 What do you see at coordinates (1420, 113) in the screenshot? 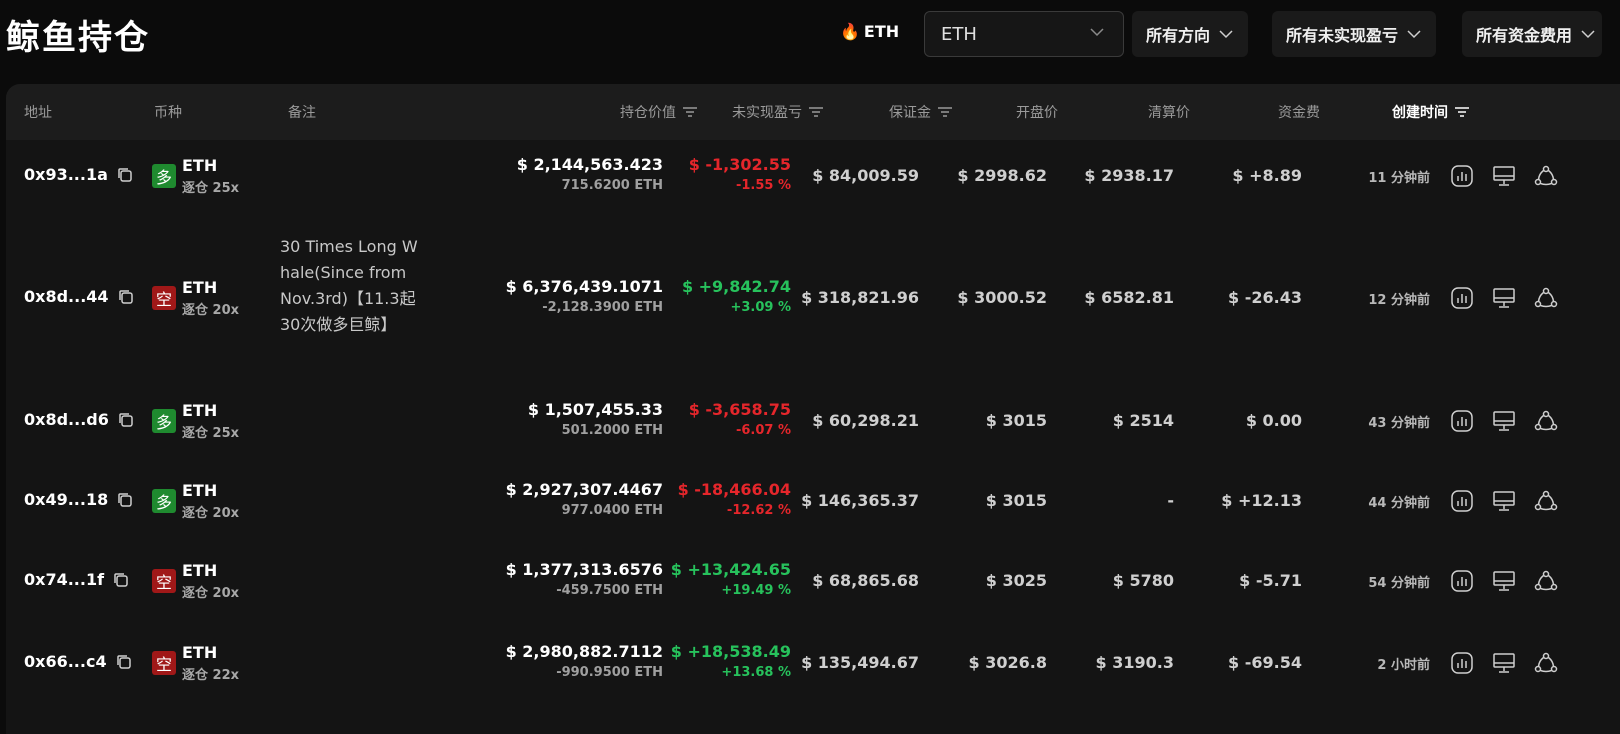
I see `col-created-label: 创建时间` at bounding box center [1420, 113].